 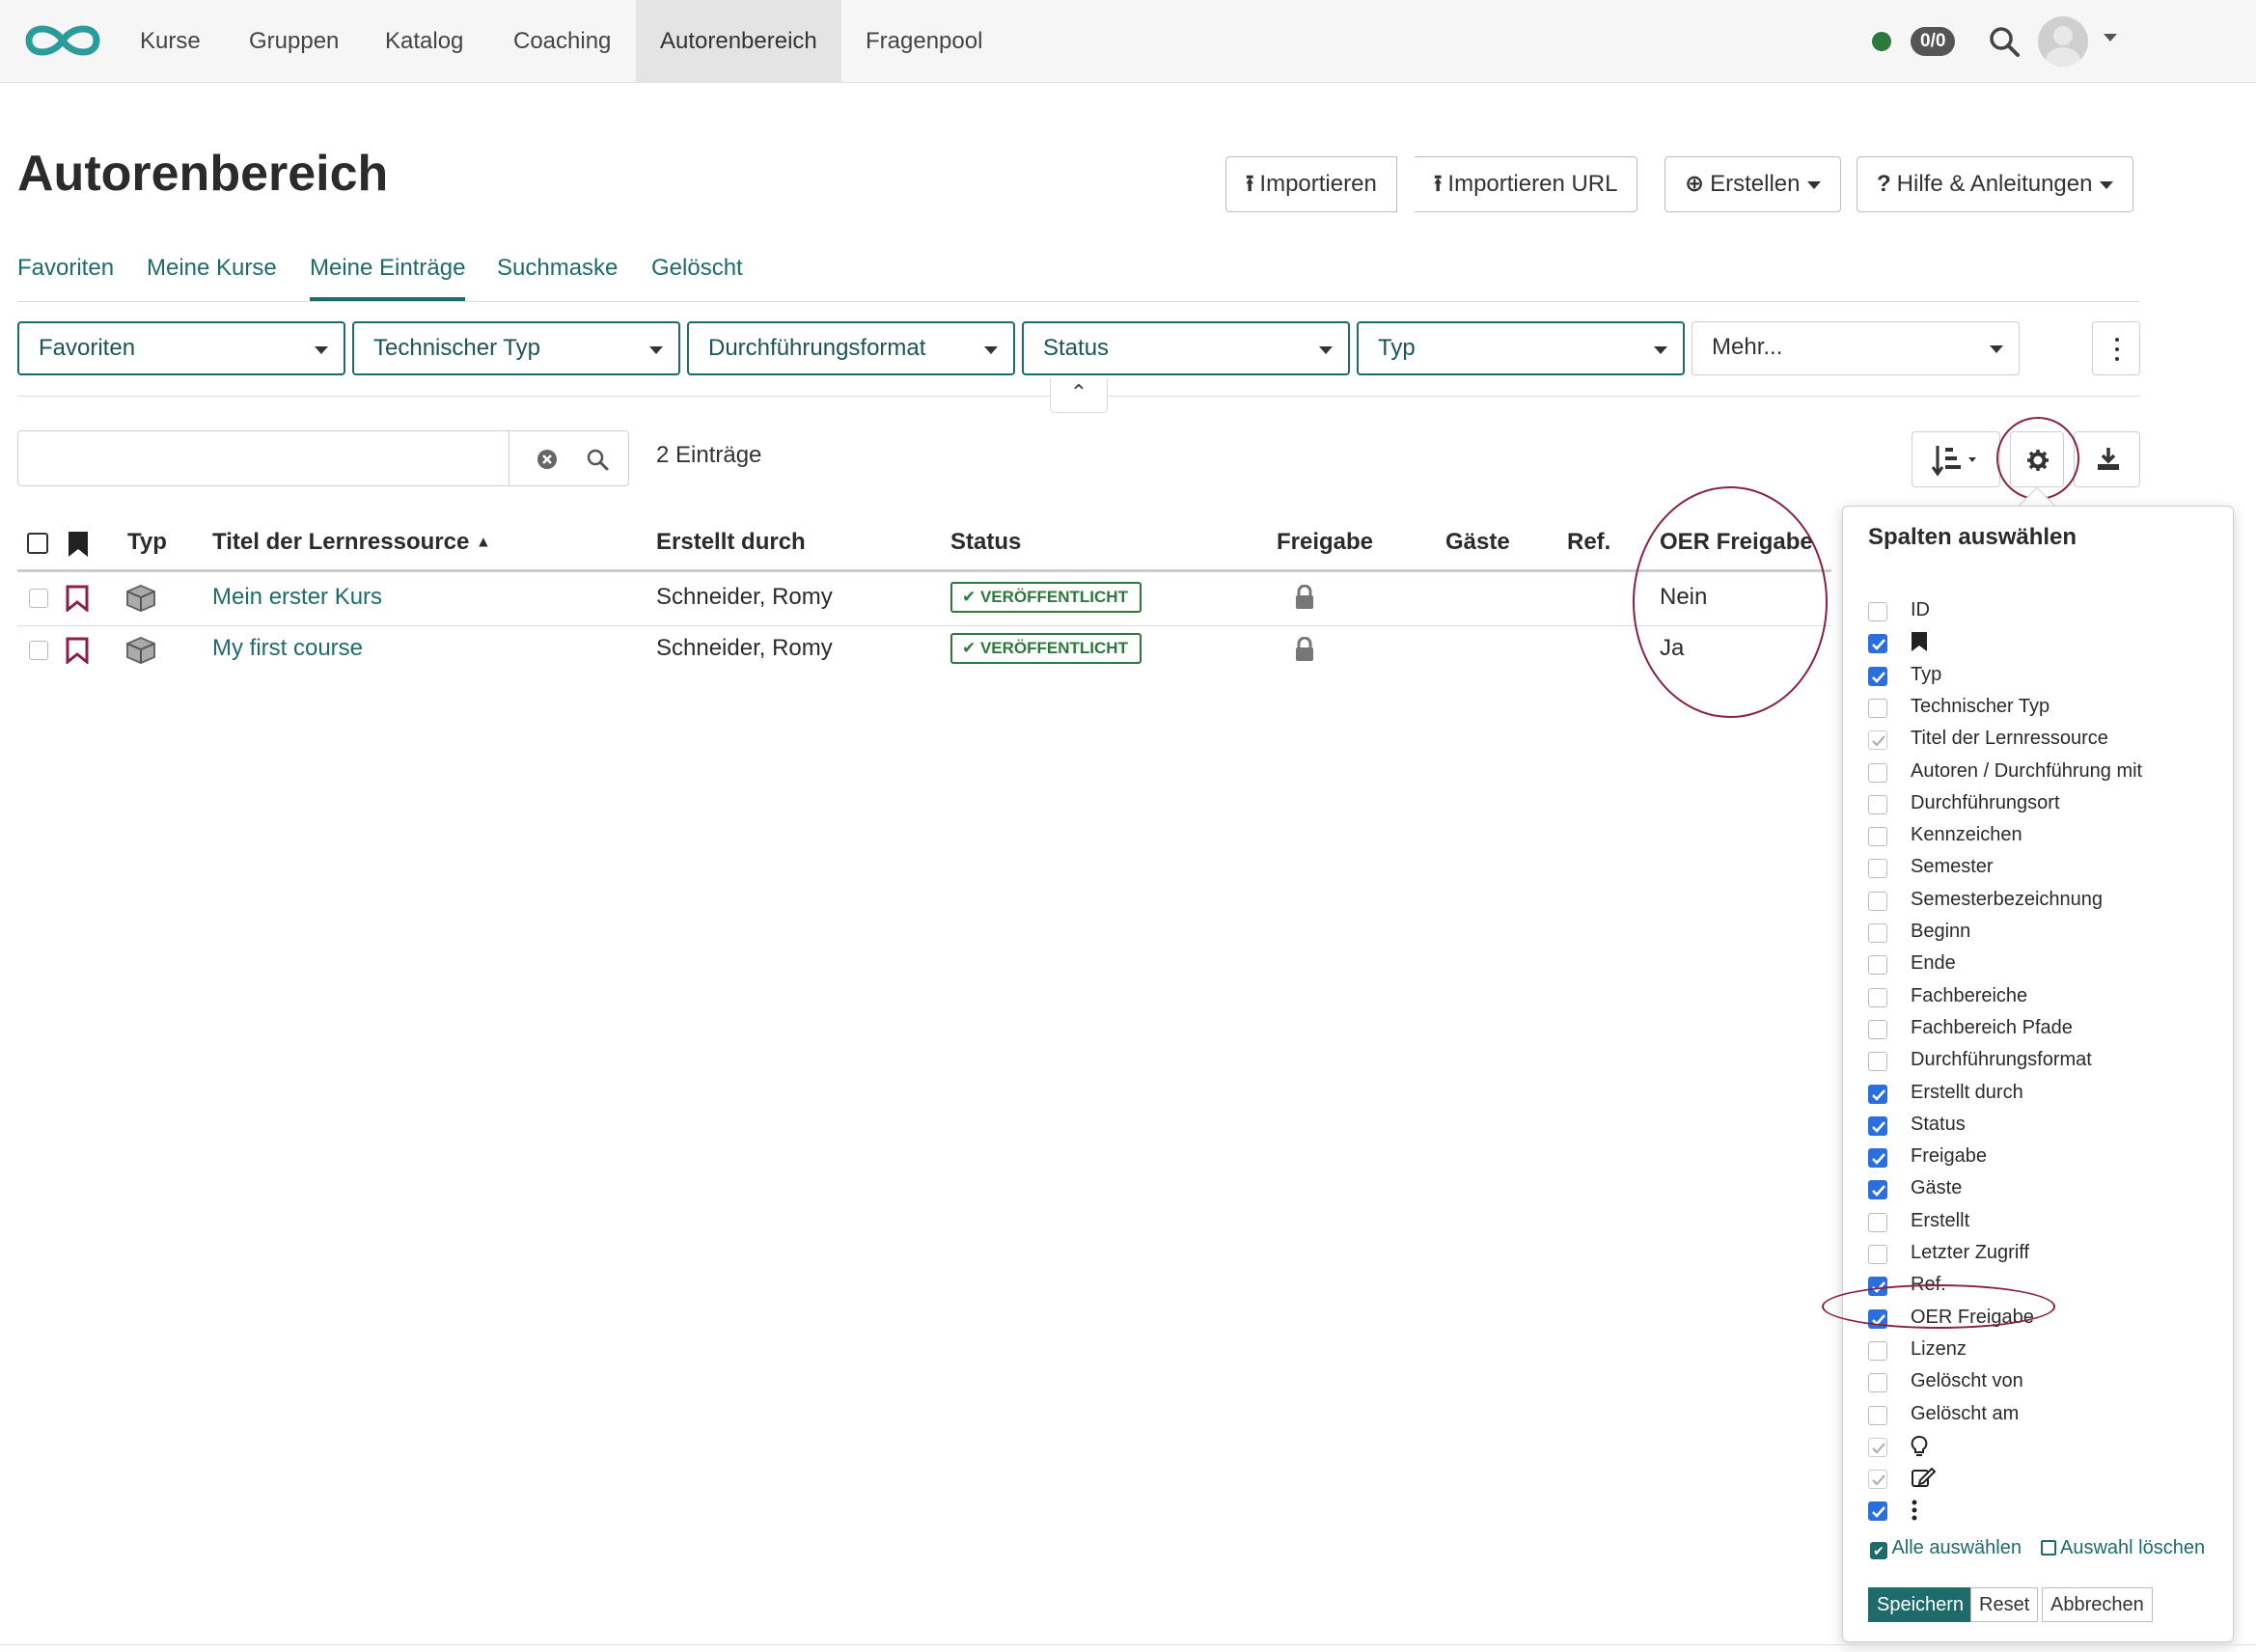 I want to click on column-option: Semester, so click(x=2046, y=866).